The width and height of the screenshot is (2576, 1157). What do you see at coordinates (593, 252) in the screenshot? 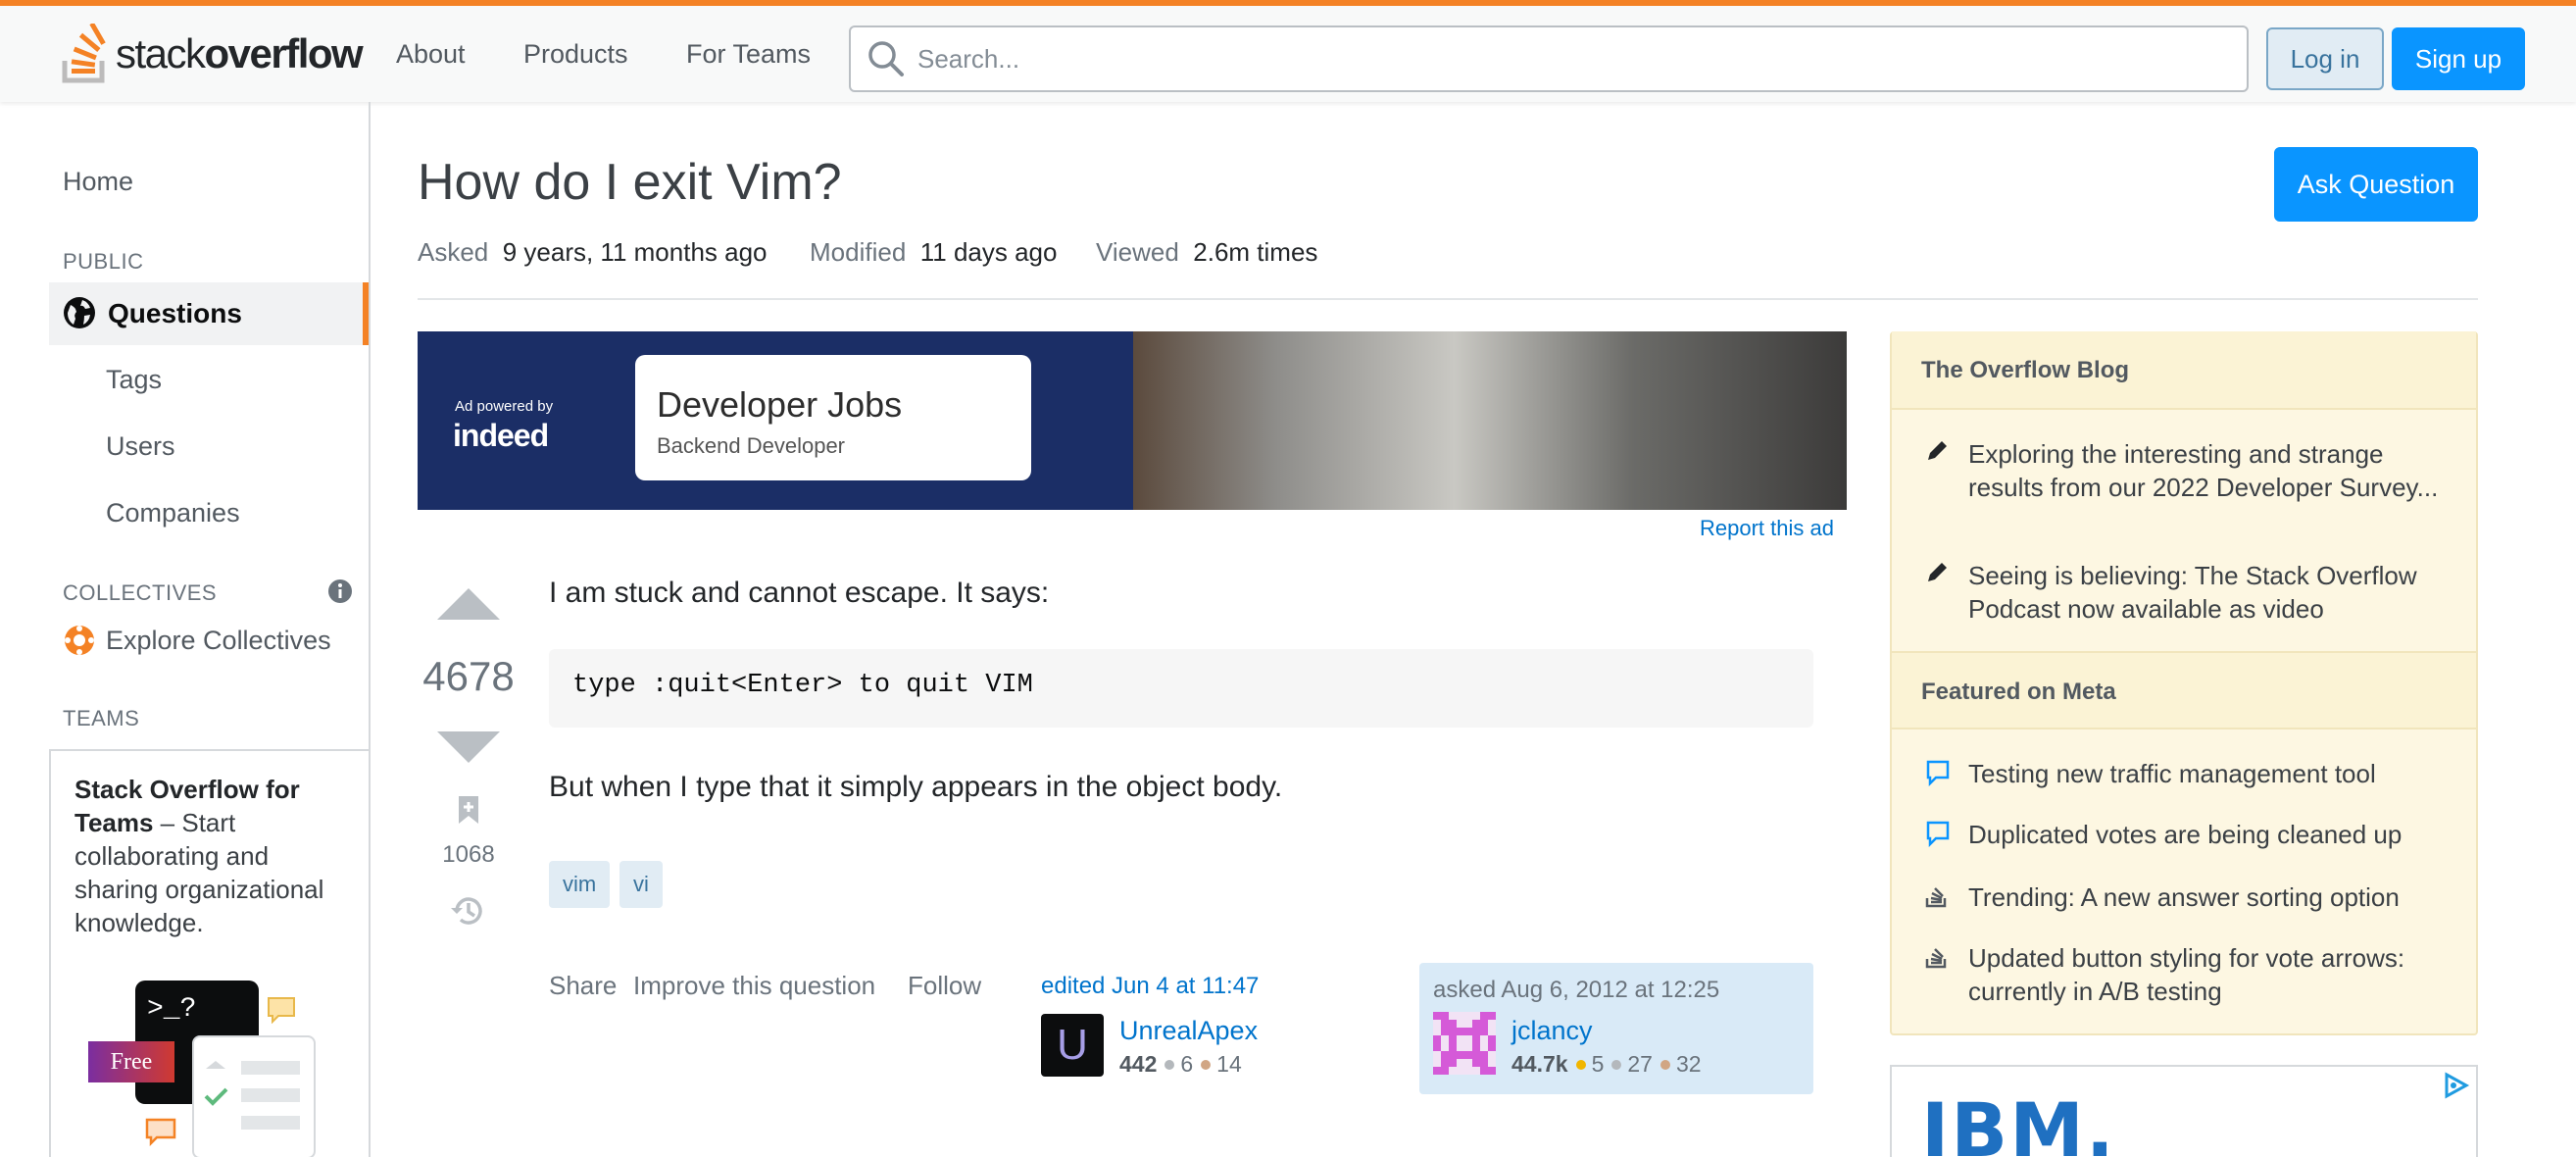
I see `asked-meta: Asked 9 years, 11 months ago` at bounding box center [593, 252].